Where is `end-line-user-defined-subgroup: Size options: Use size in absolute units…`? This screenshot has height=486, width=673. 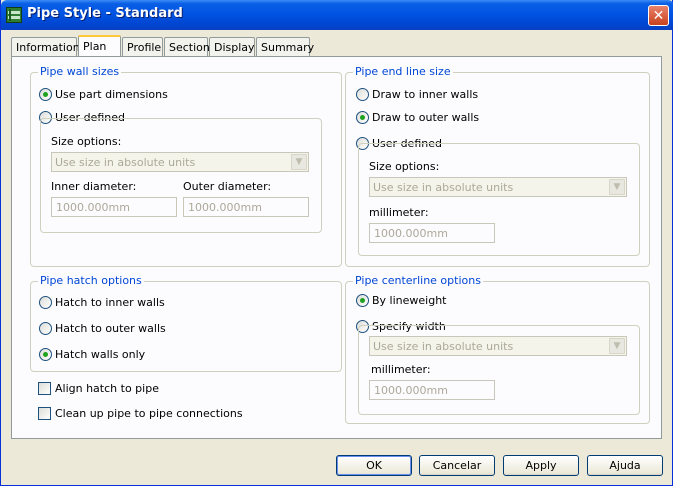
end-line-user-defined-subgroup: Size options: Use size in absolute units… is located at coordinates (499, 199).